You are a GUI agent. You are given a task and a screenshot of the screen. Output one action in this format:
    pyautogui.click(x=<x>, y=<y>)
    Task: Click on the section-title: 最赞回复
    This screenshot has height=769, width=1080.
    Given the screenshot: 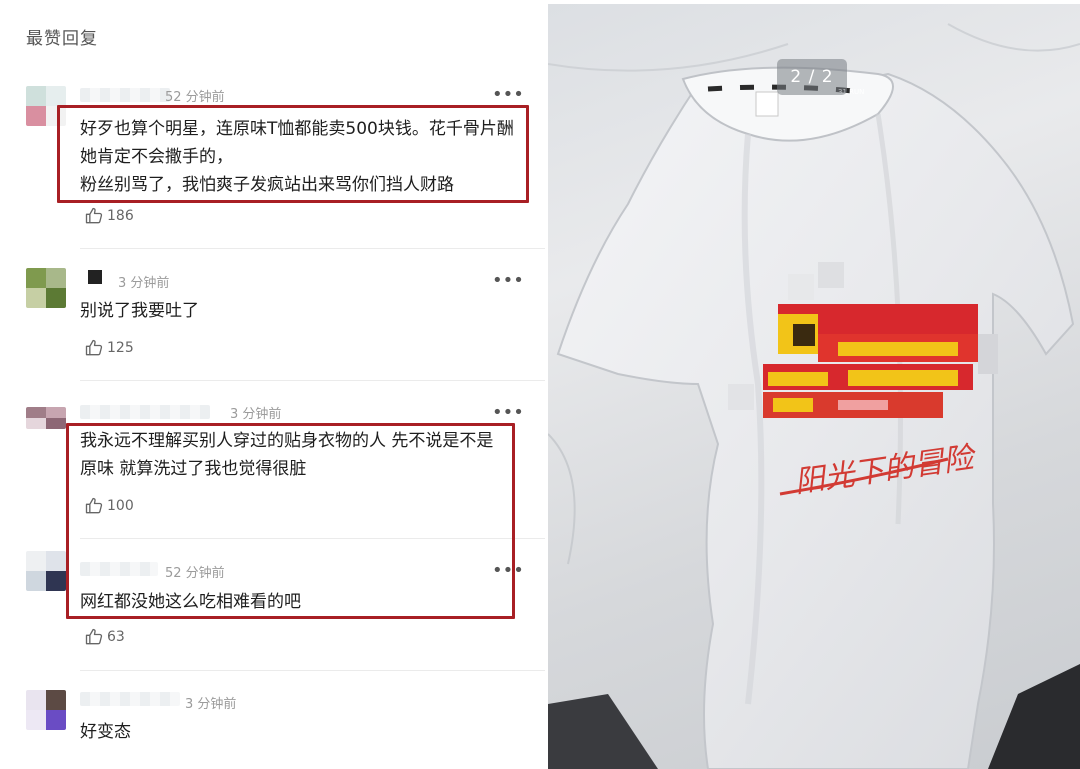 What is the action you would take?
    pyautogui.click(x=62, y=39)
    